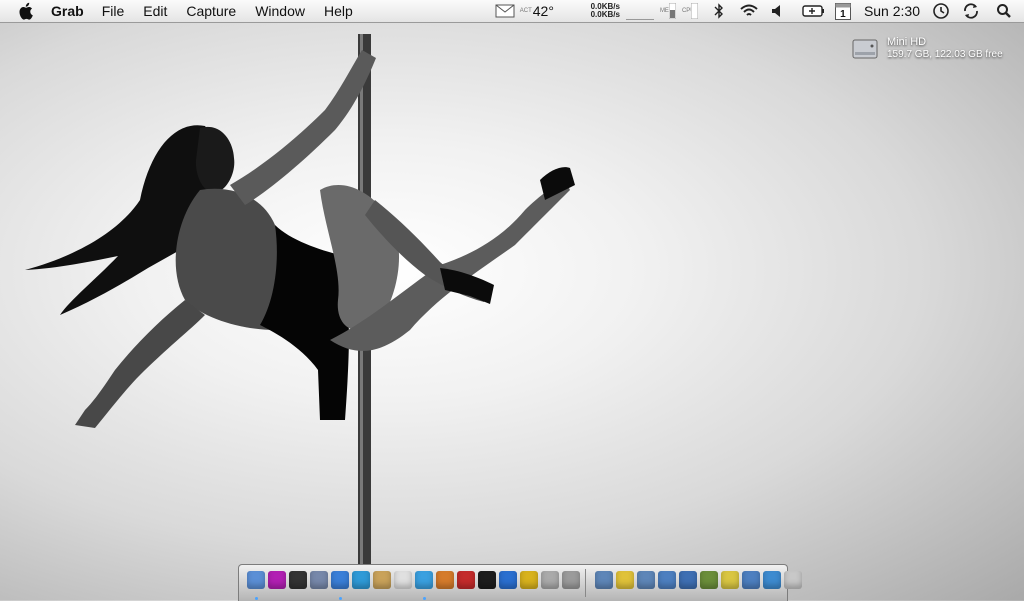  Describe the element at coordinates (298, 580) in the screenshot. I see `dashboard-icon` at that location.